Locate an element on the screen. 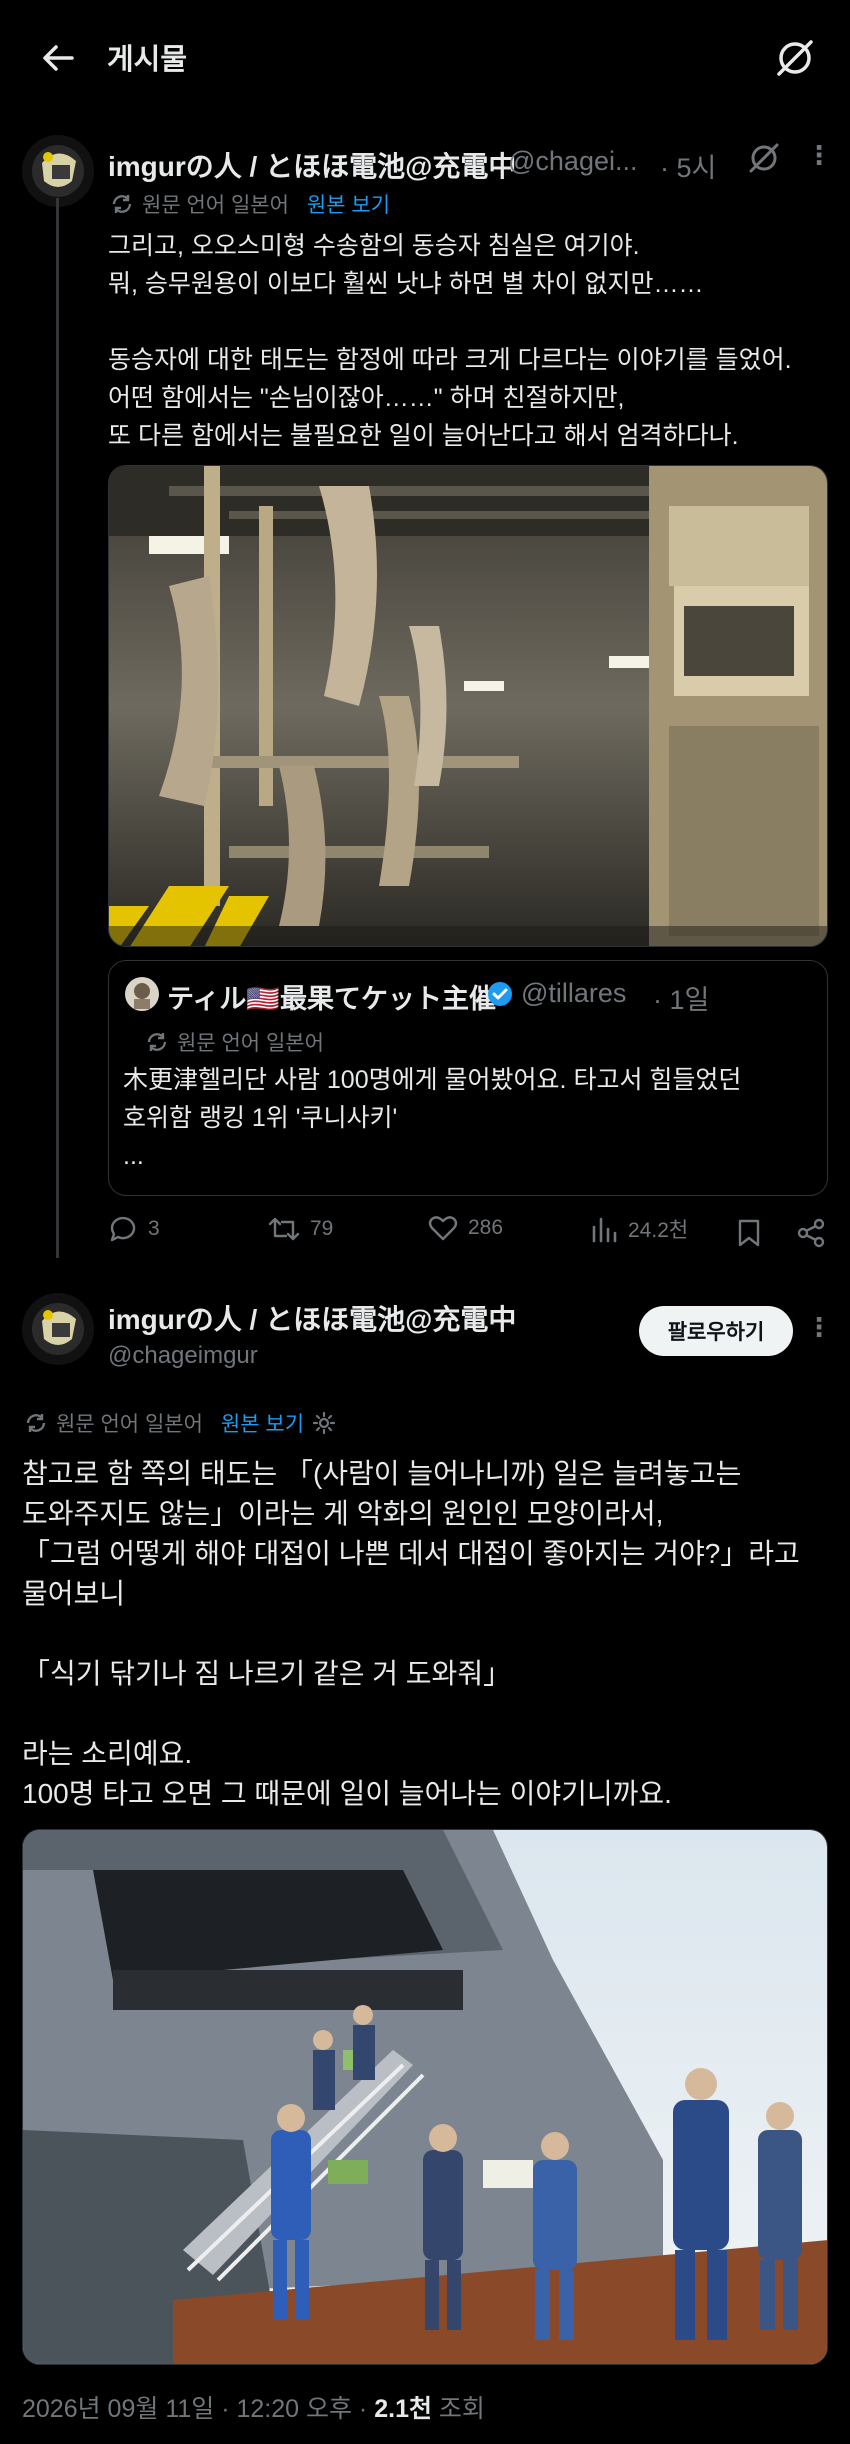 The width and height of the screenshot is (850, 2444). bookmark-icon is located at coordinates (749, 1233).